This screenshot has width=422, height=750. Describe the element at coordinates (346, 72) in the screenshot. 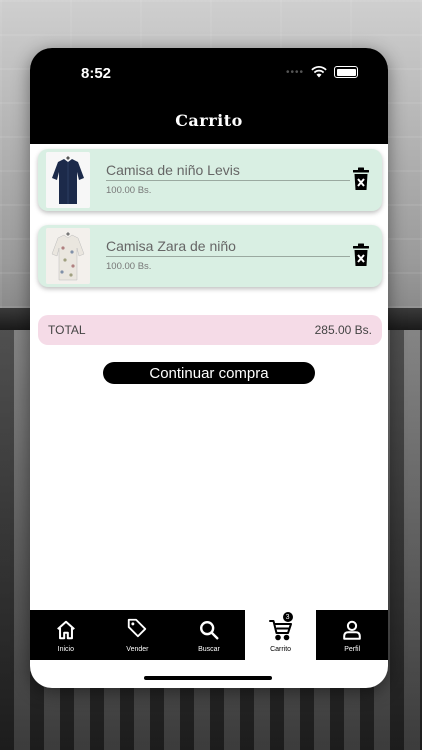

I see `battery-icon` at that location.